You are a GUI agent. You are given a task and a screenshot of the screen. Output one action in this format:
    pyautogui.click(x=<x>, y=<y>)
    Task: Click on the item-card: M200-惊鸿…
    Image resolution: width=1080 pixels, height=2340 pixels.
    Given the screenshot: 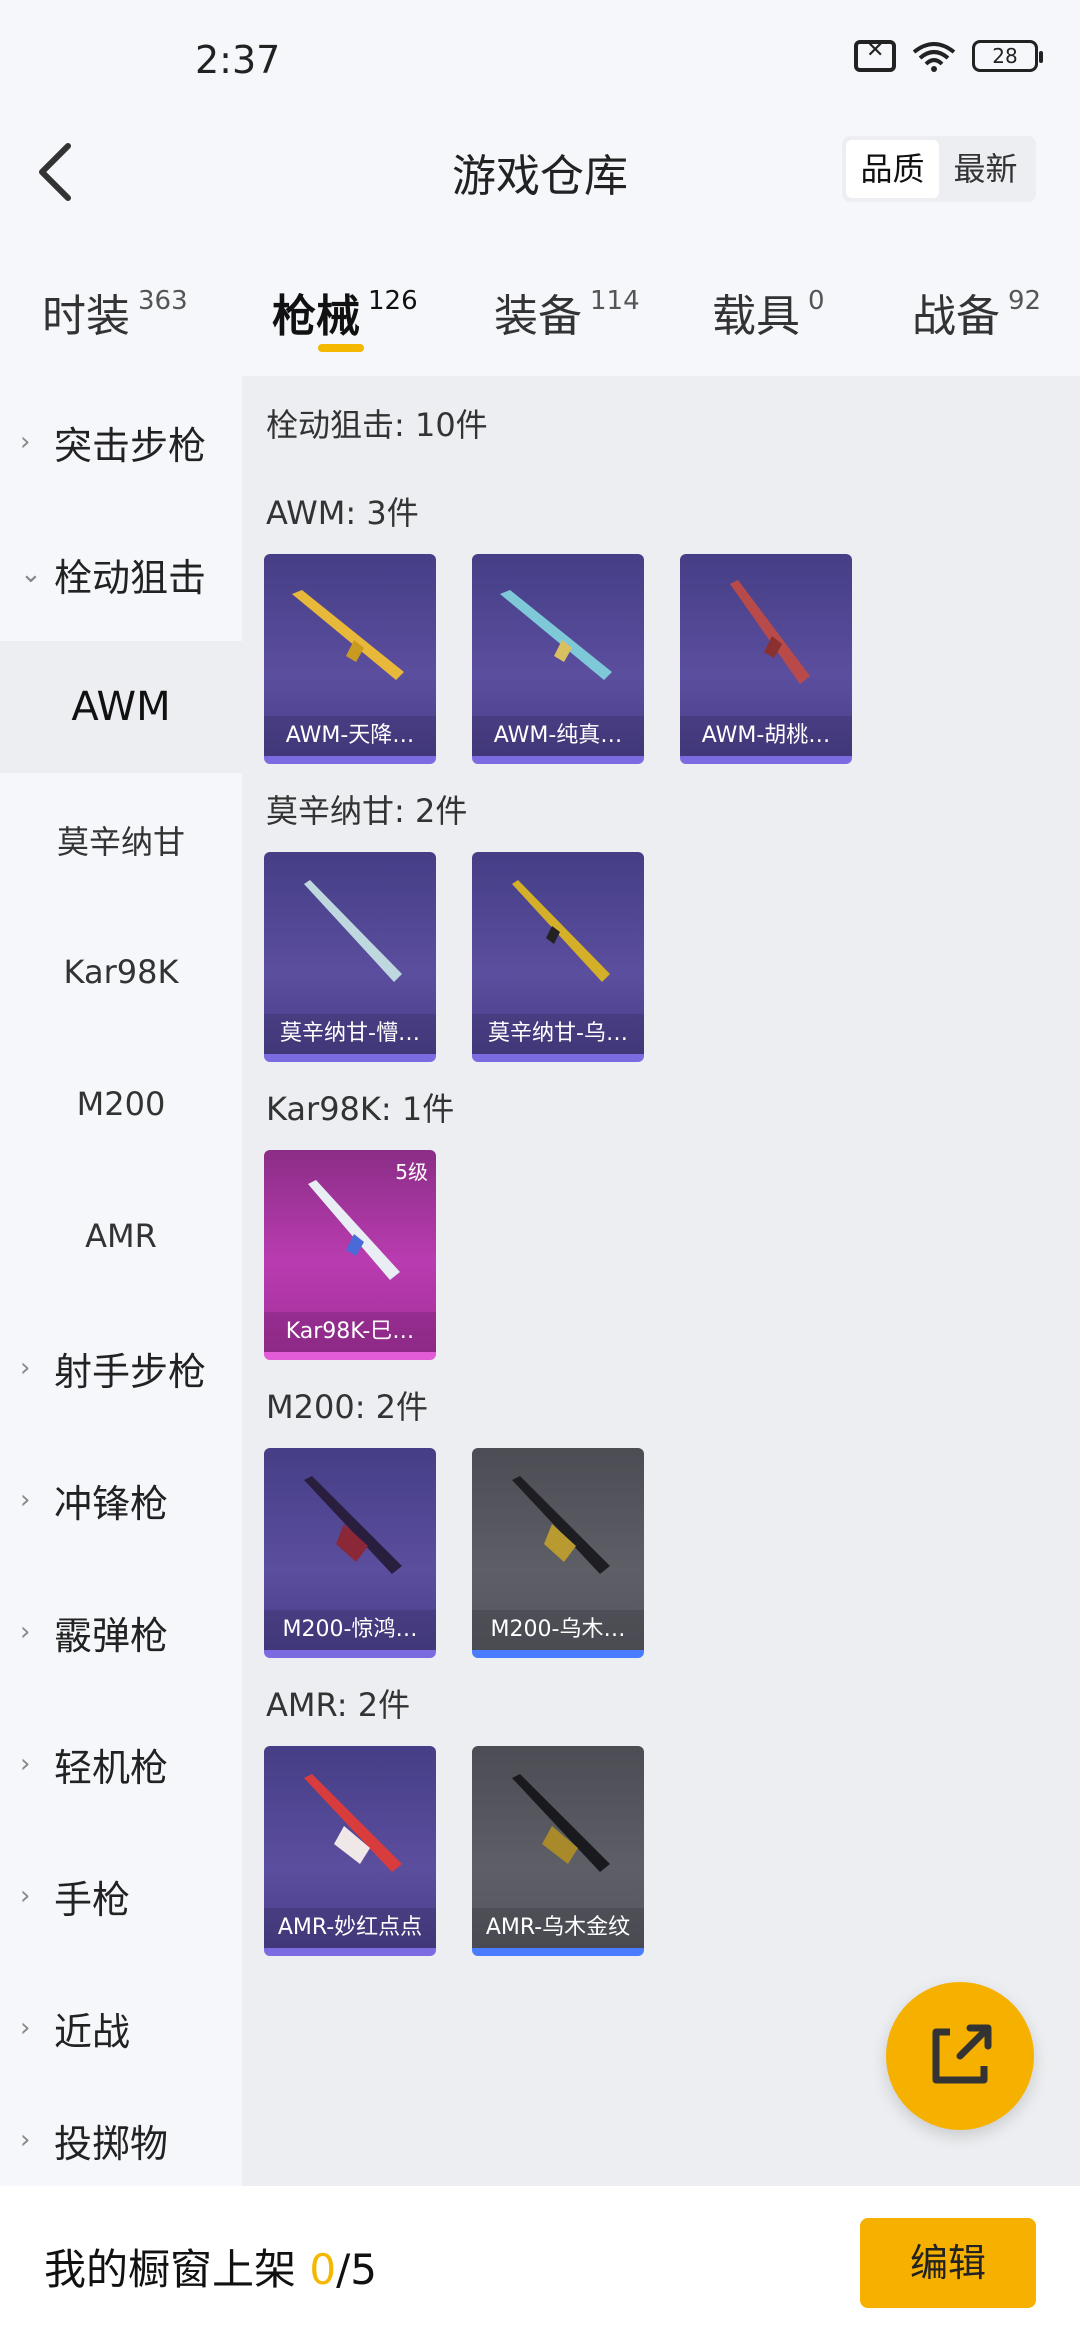 What is the action you would take?
    pyautogui.click(x=350, y=1553)
    